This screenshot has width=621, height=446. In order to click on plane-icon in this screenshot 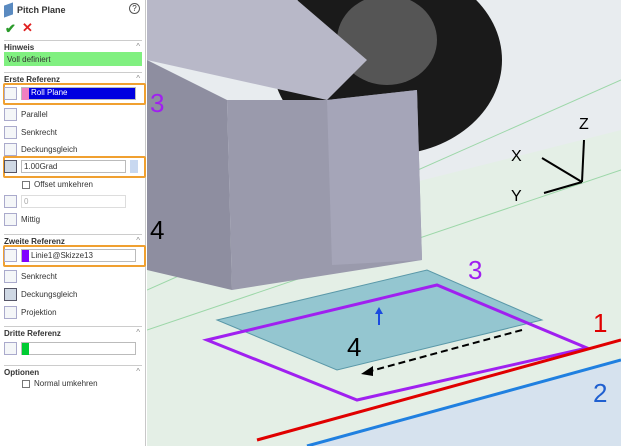, I will do `click(8, 10)`.